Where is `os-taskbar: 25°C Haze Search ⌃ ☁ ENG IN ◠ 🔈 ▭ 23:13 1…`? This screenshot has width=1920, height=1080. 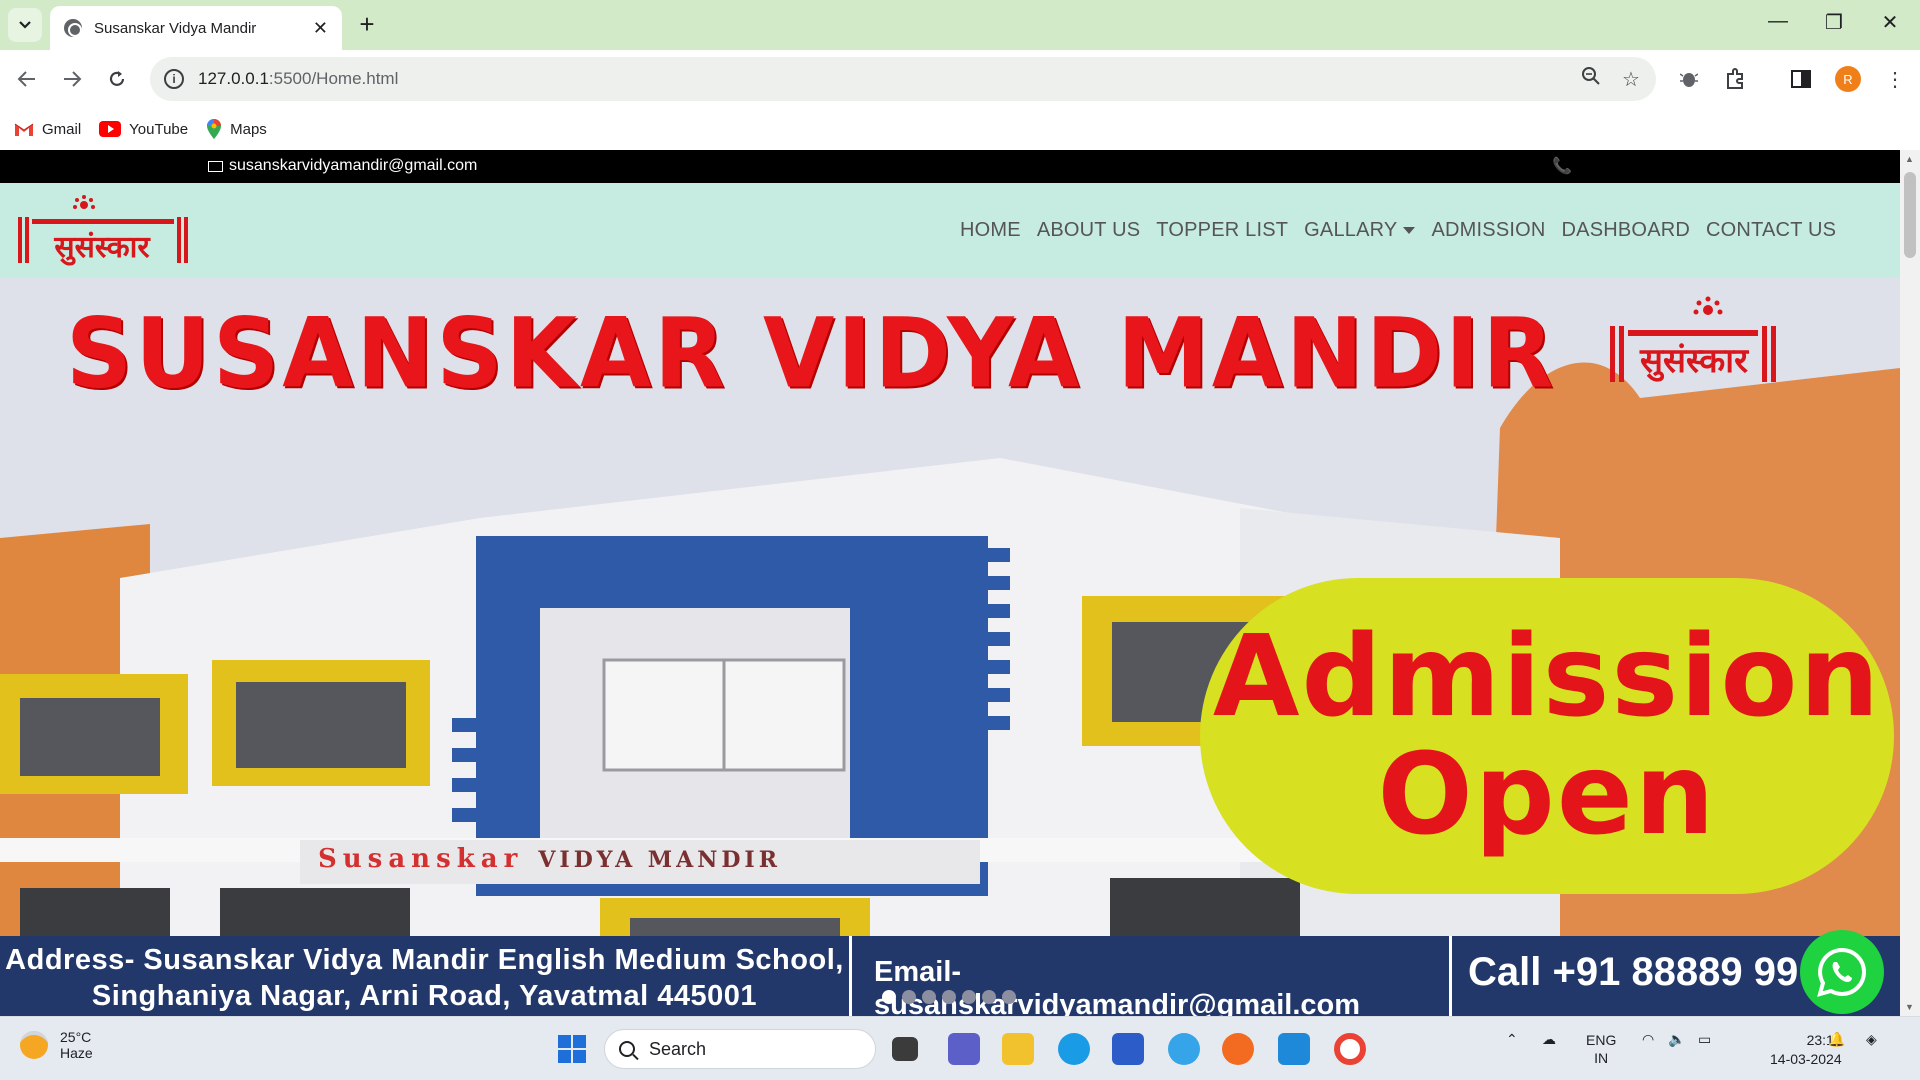
os-taskbar: 25°C Haze Search ⌃ ☁ ENG IN ◠ 🔈 ▭ 23:13 1… is located at coordinates (960, 1048).